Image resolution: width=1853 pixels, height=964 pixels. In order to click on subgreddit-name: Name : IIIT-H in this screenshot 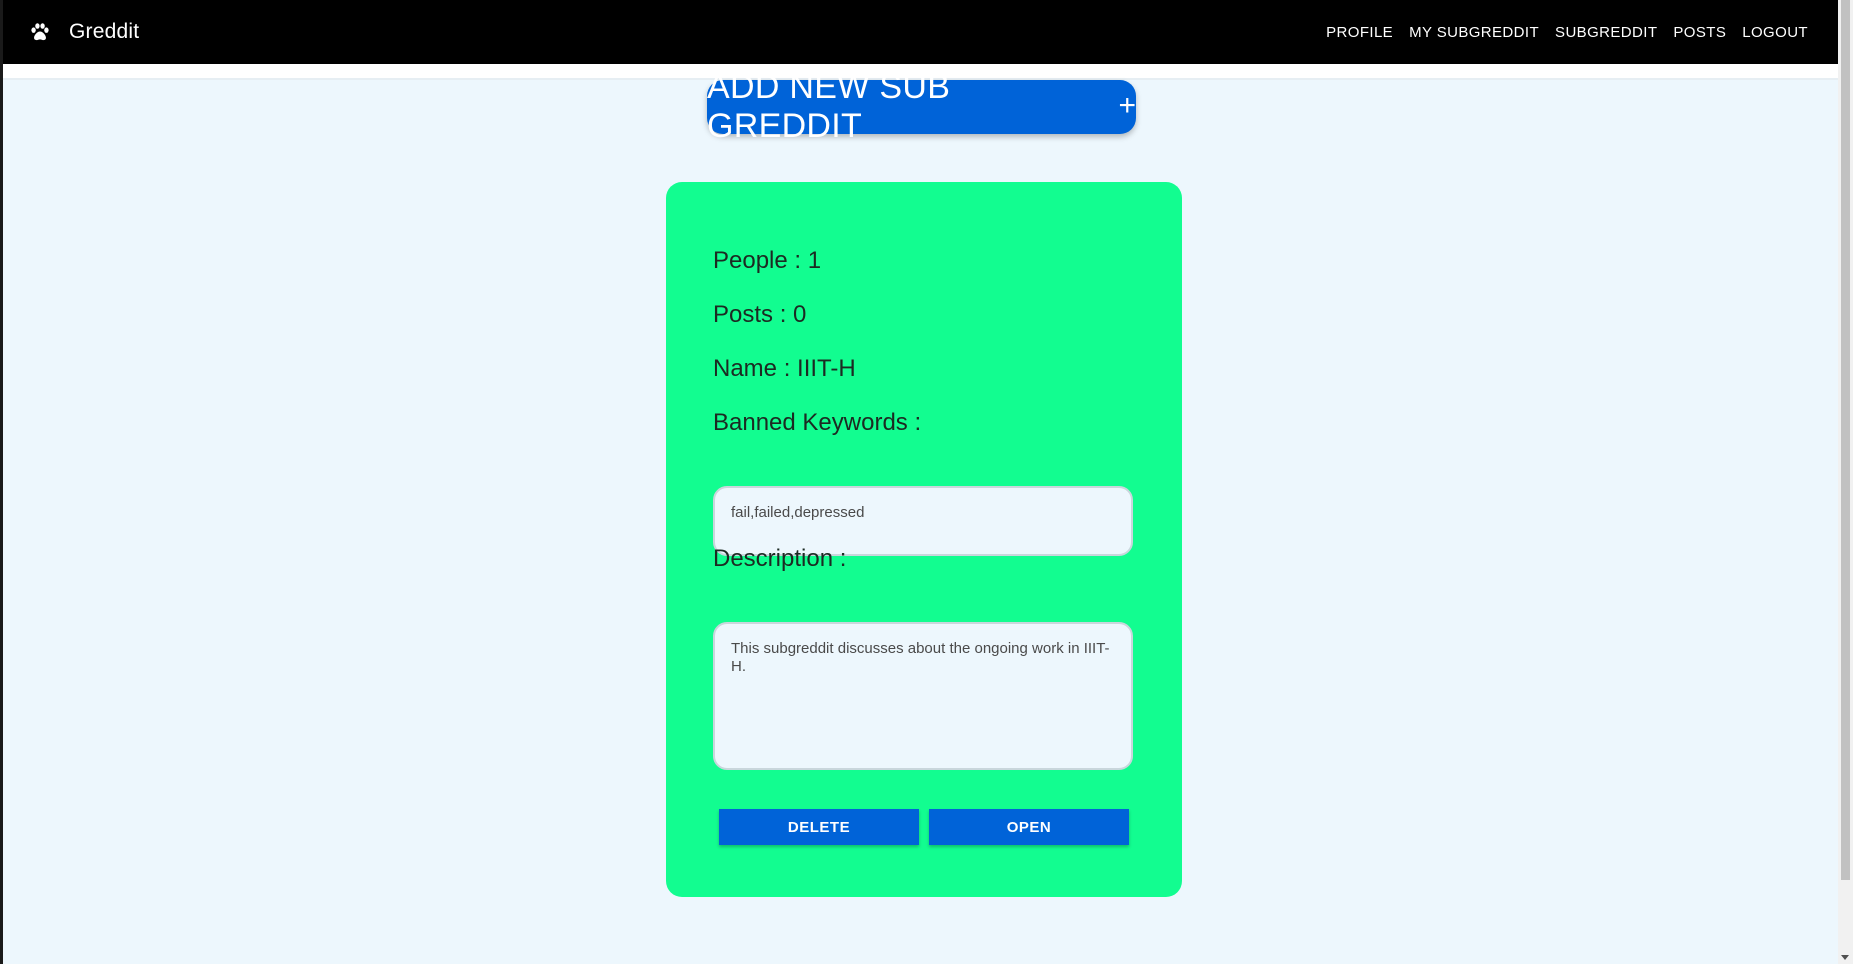, I will do `click(784, 368)`.